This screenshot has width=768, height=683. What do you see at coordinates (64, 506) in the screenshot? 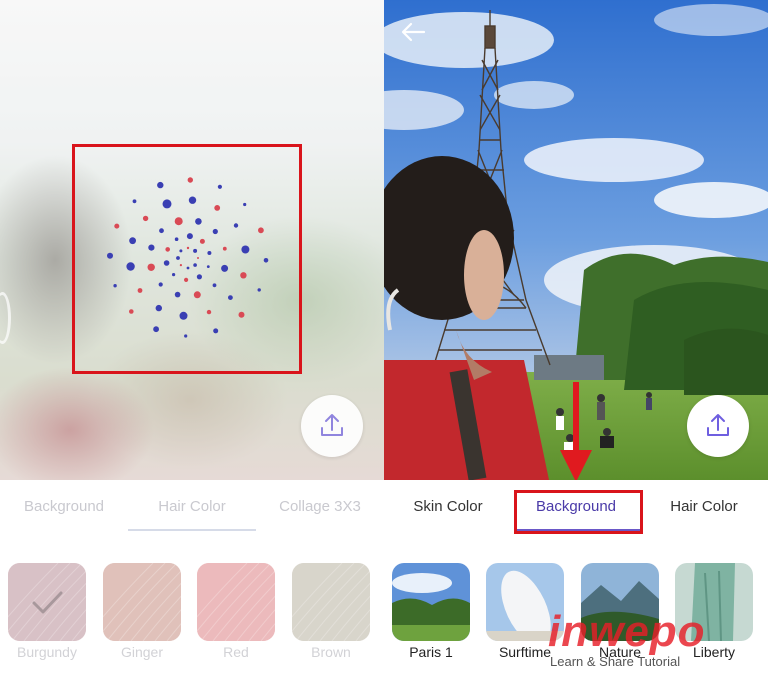
I see `tab-background: Background` at bounding box center [64, 506].